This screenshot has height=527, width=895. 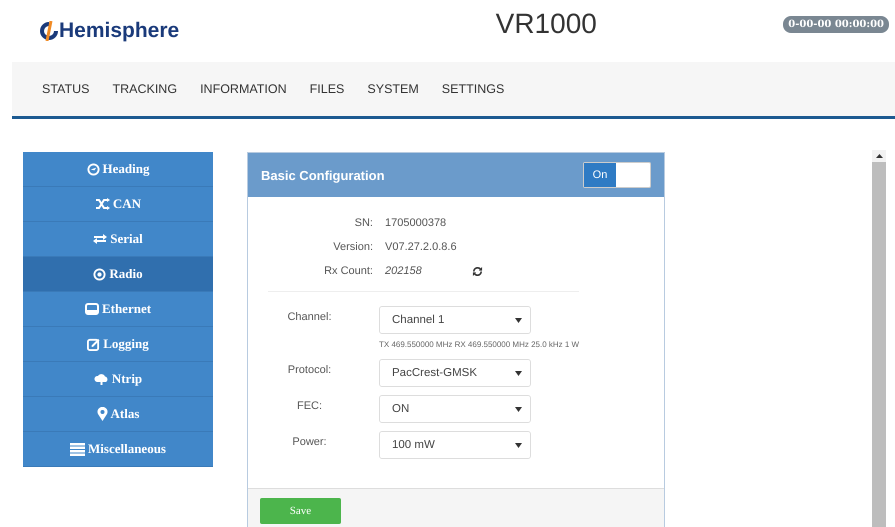 What do you see at coordinates (99, 274) in the screenshot?
I see `target-icon` at bounding box center [99, 274].